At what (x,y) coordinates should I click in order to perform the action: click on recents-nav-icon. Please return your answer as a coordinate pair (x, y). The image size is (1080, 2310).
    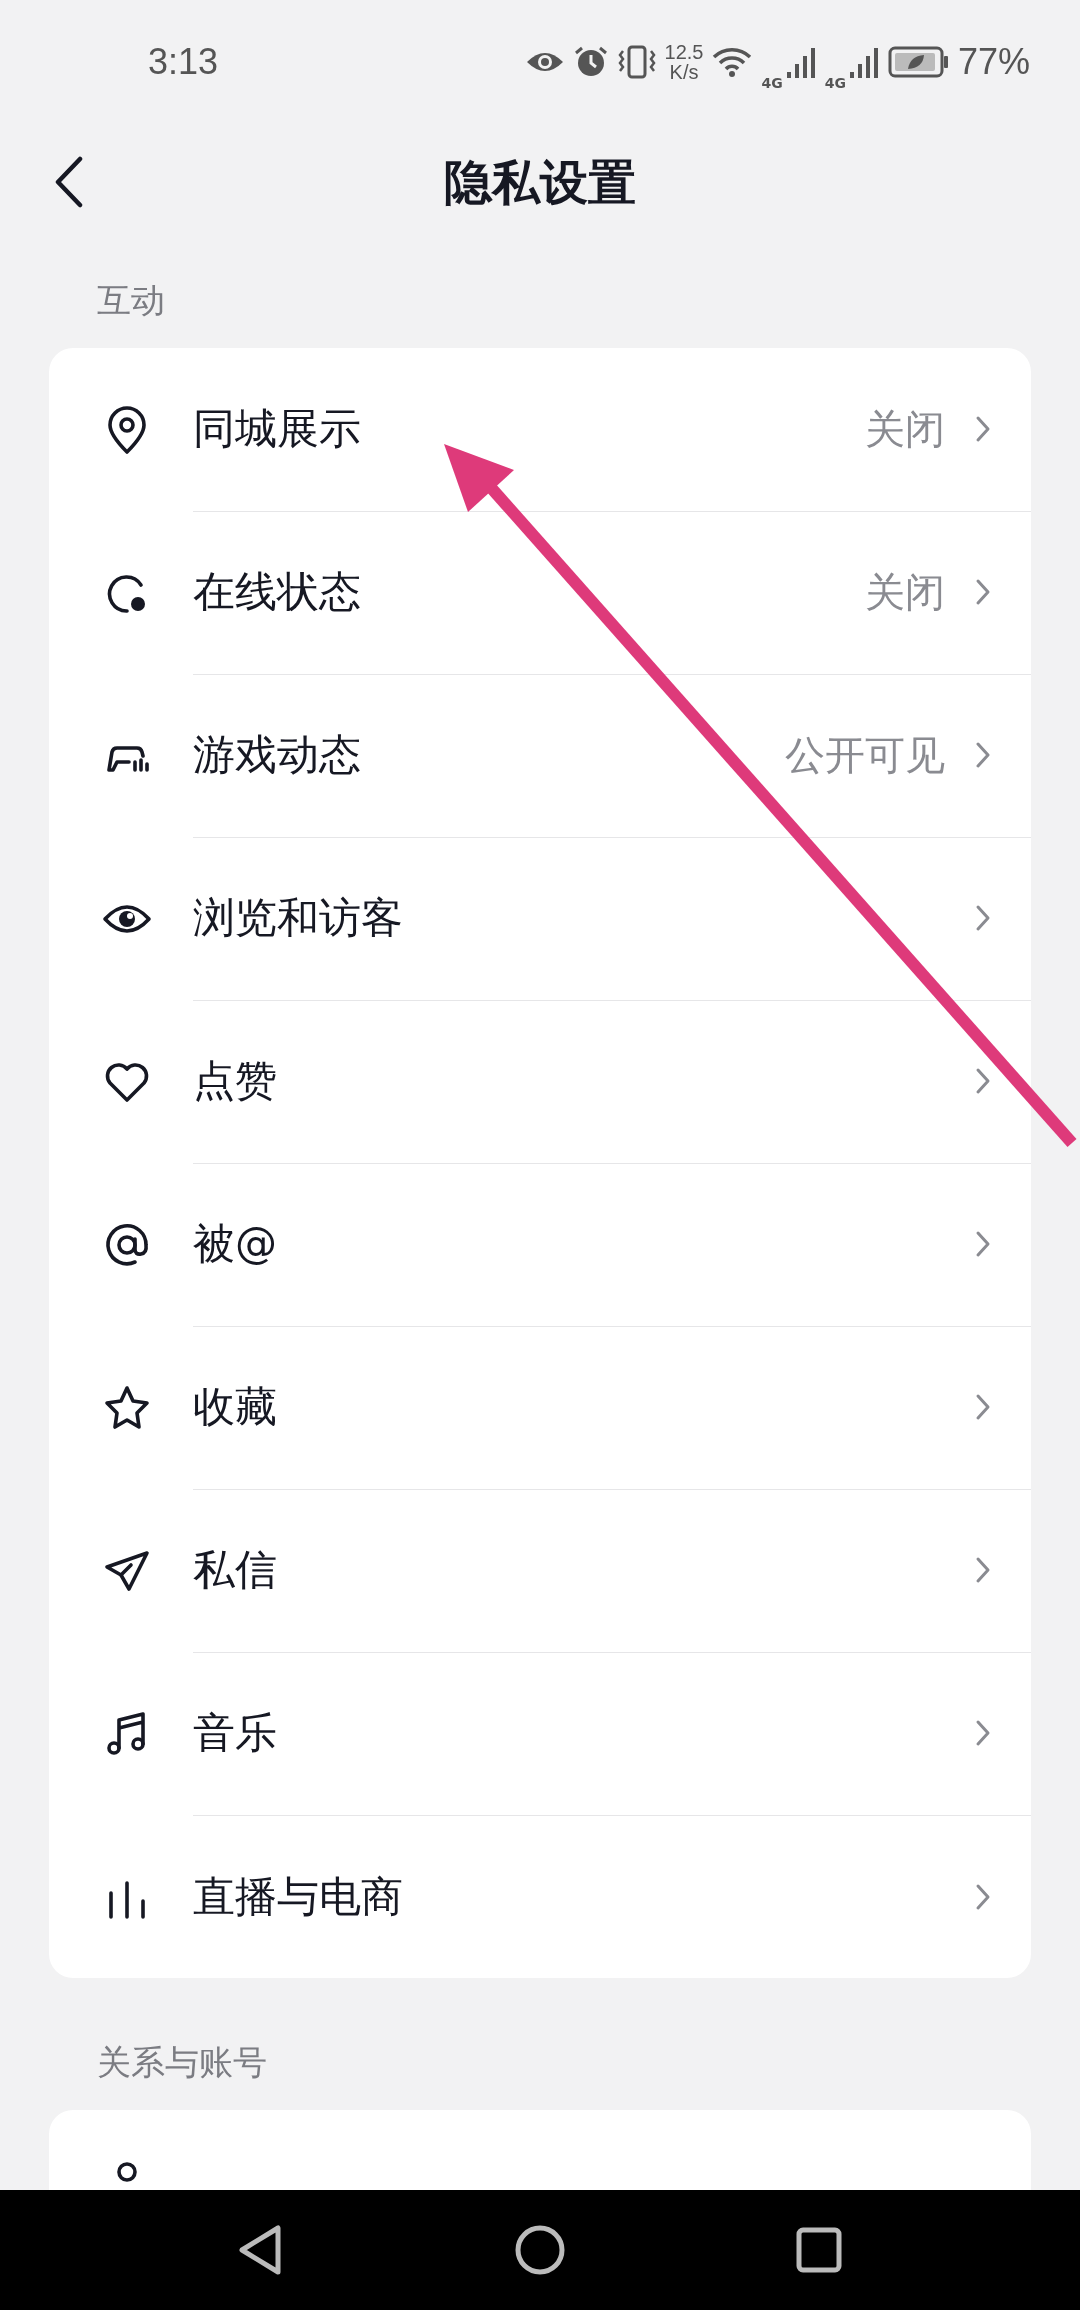
    Looking at the image, I should click on (819, 2250).